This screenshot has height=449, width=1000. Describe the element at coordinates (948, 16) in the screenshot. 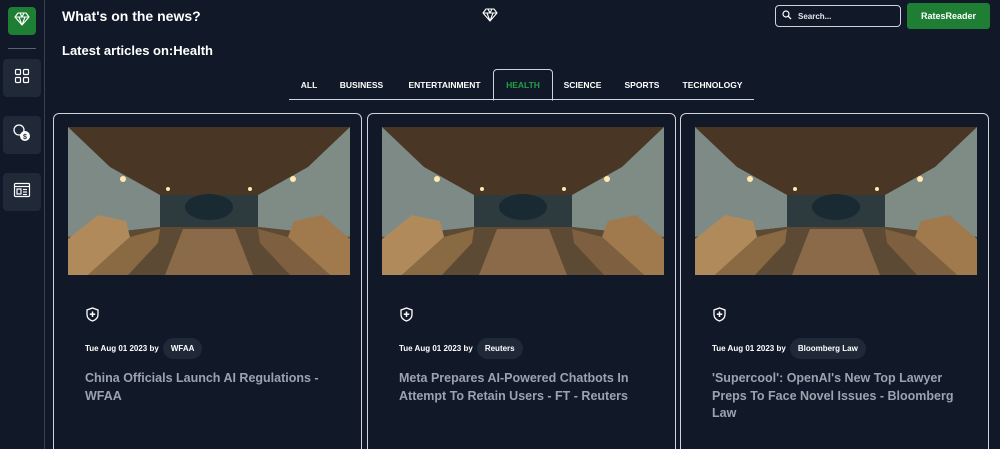

I see `rates-reader-button: RatesReader` at that location.